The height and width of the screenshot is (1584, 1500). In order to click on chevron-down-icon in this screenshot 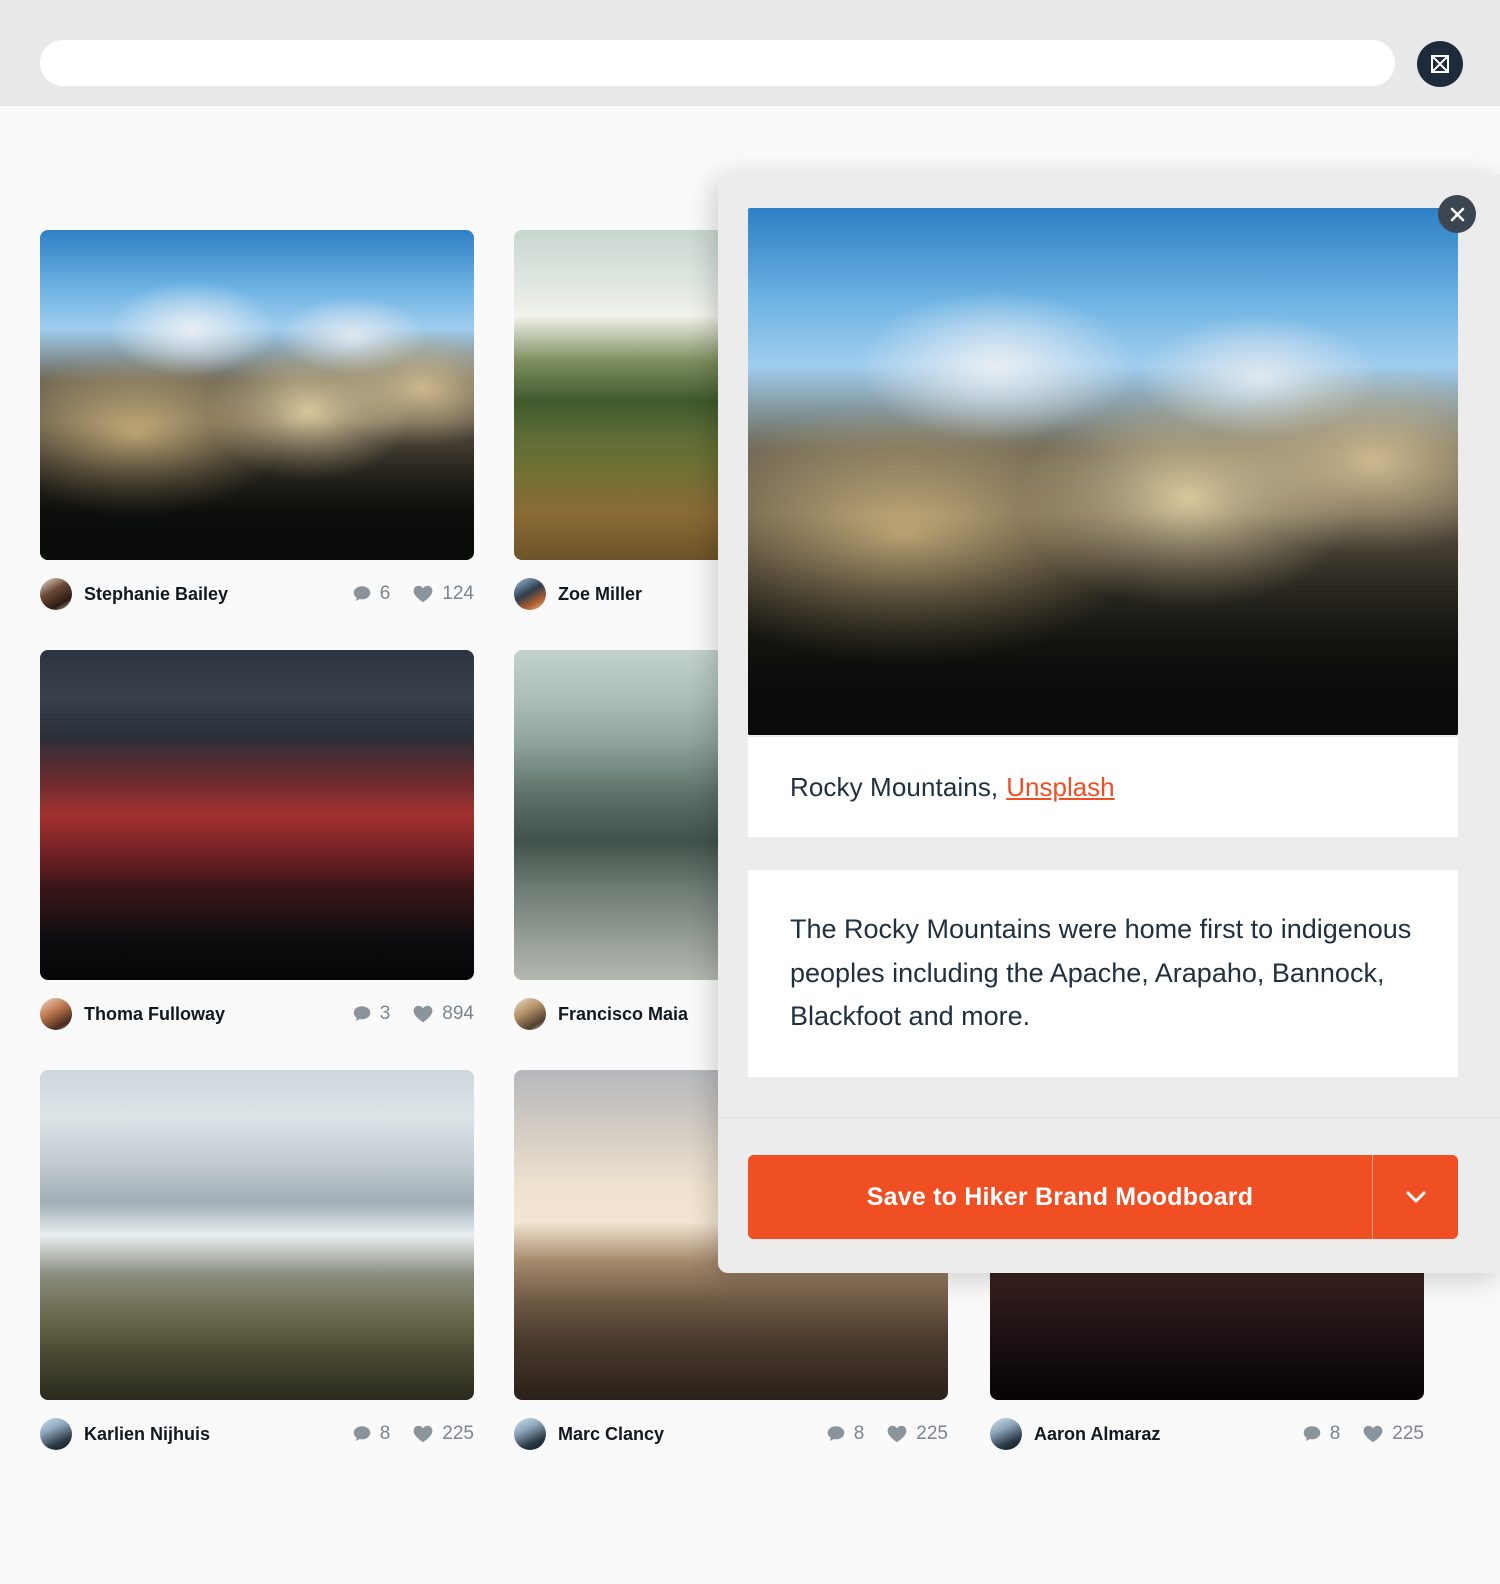, I will do `click(1415, 1197)`.